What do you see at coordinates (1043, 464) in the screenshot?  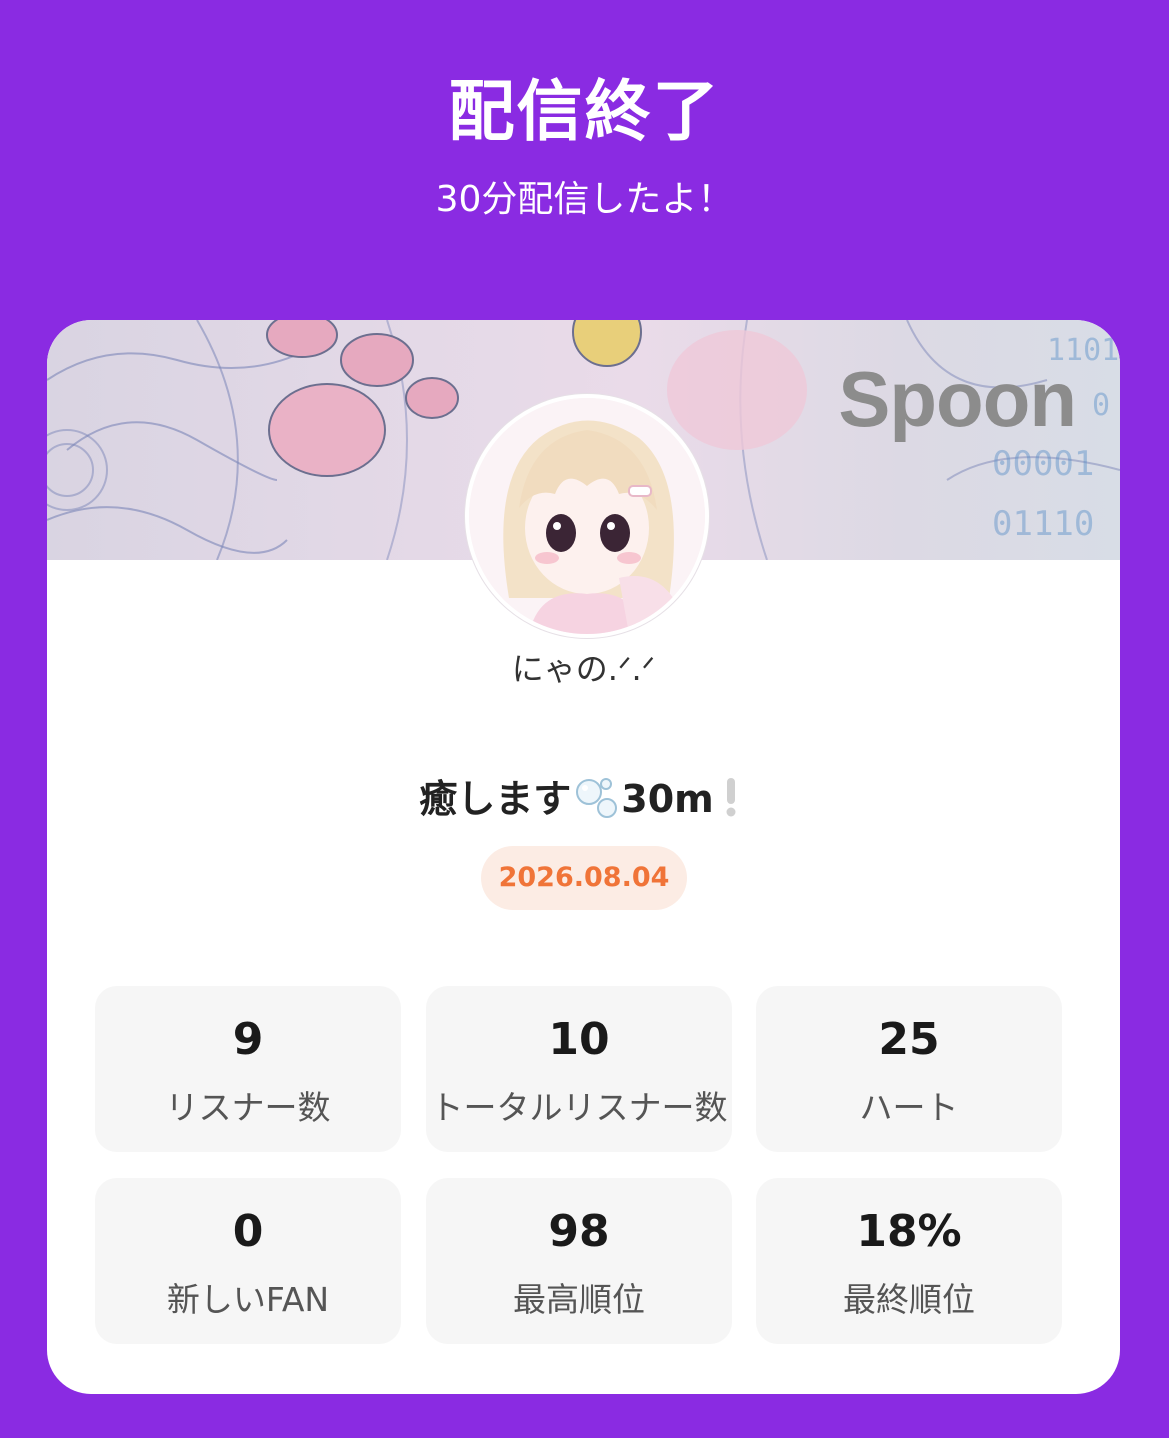 I see `banner-binary-line-3: 00001` at bounding box center [1043, 464].